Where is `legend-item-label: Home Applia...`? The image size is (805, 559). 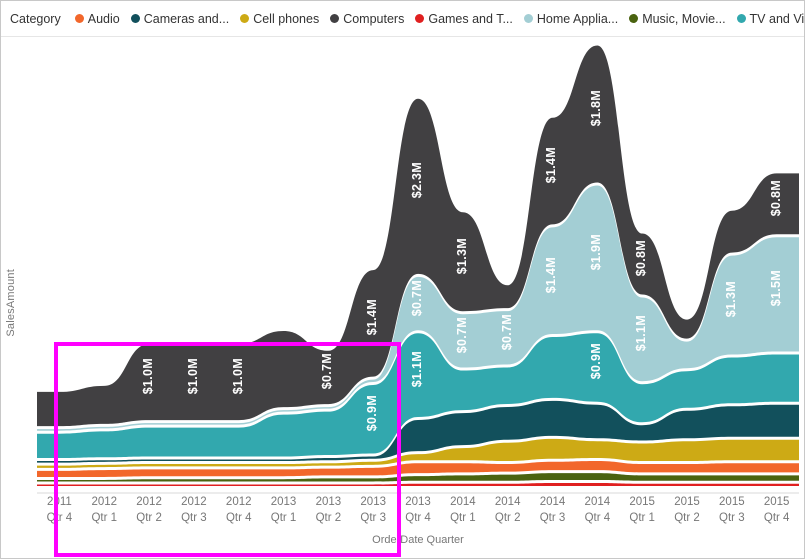 legend-item-label: Home Applia... is located at coordinates (577, 18).